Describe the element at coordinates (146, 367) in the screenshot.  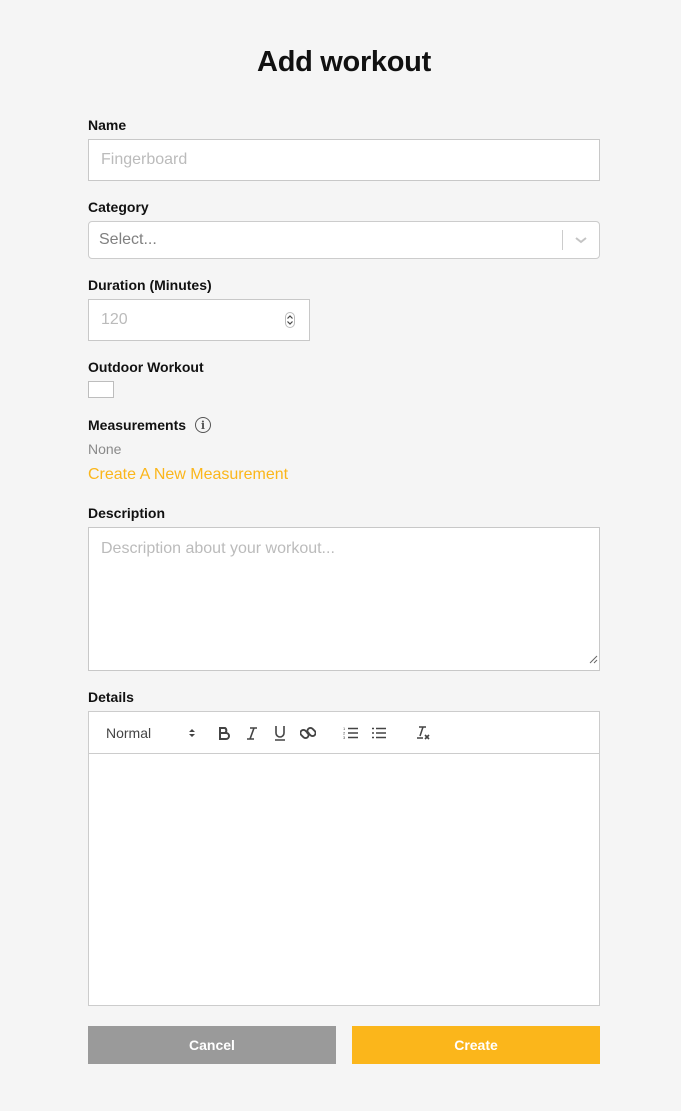
I see `outdoor-label: Outdoor Workout` at that location.